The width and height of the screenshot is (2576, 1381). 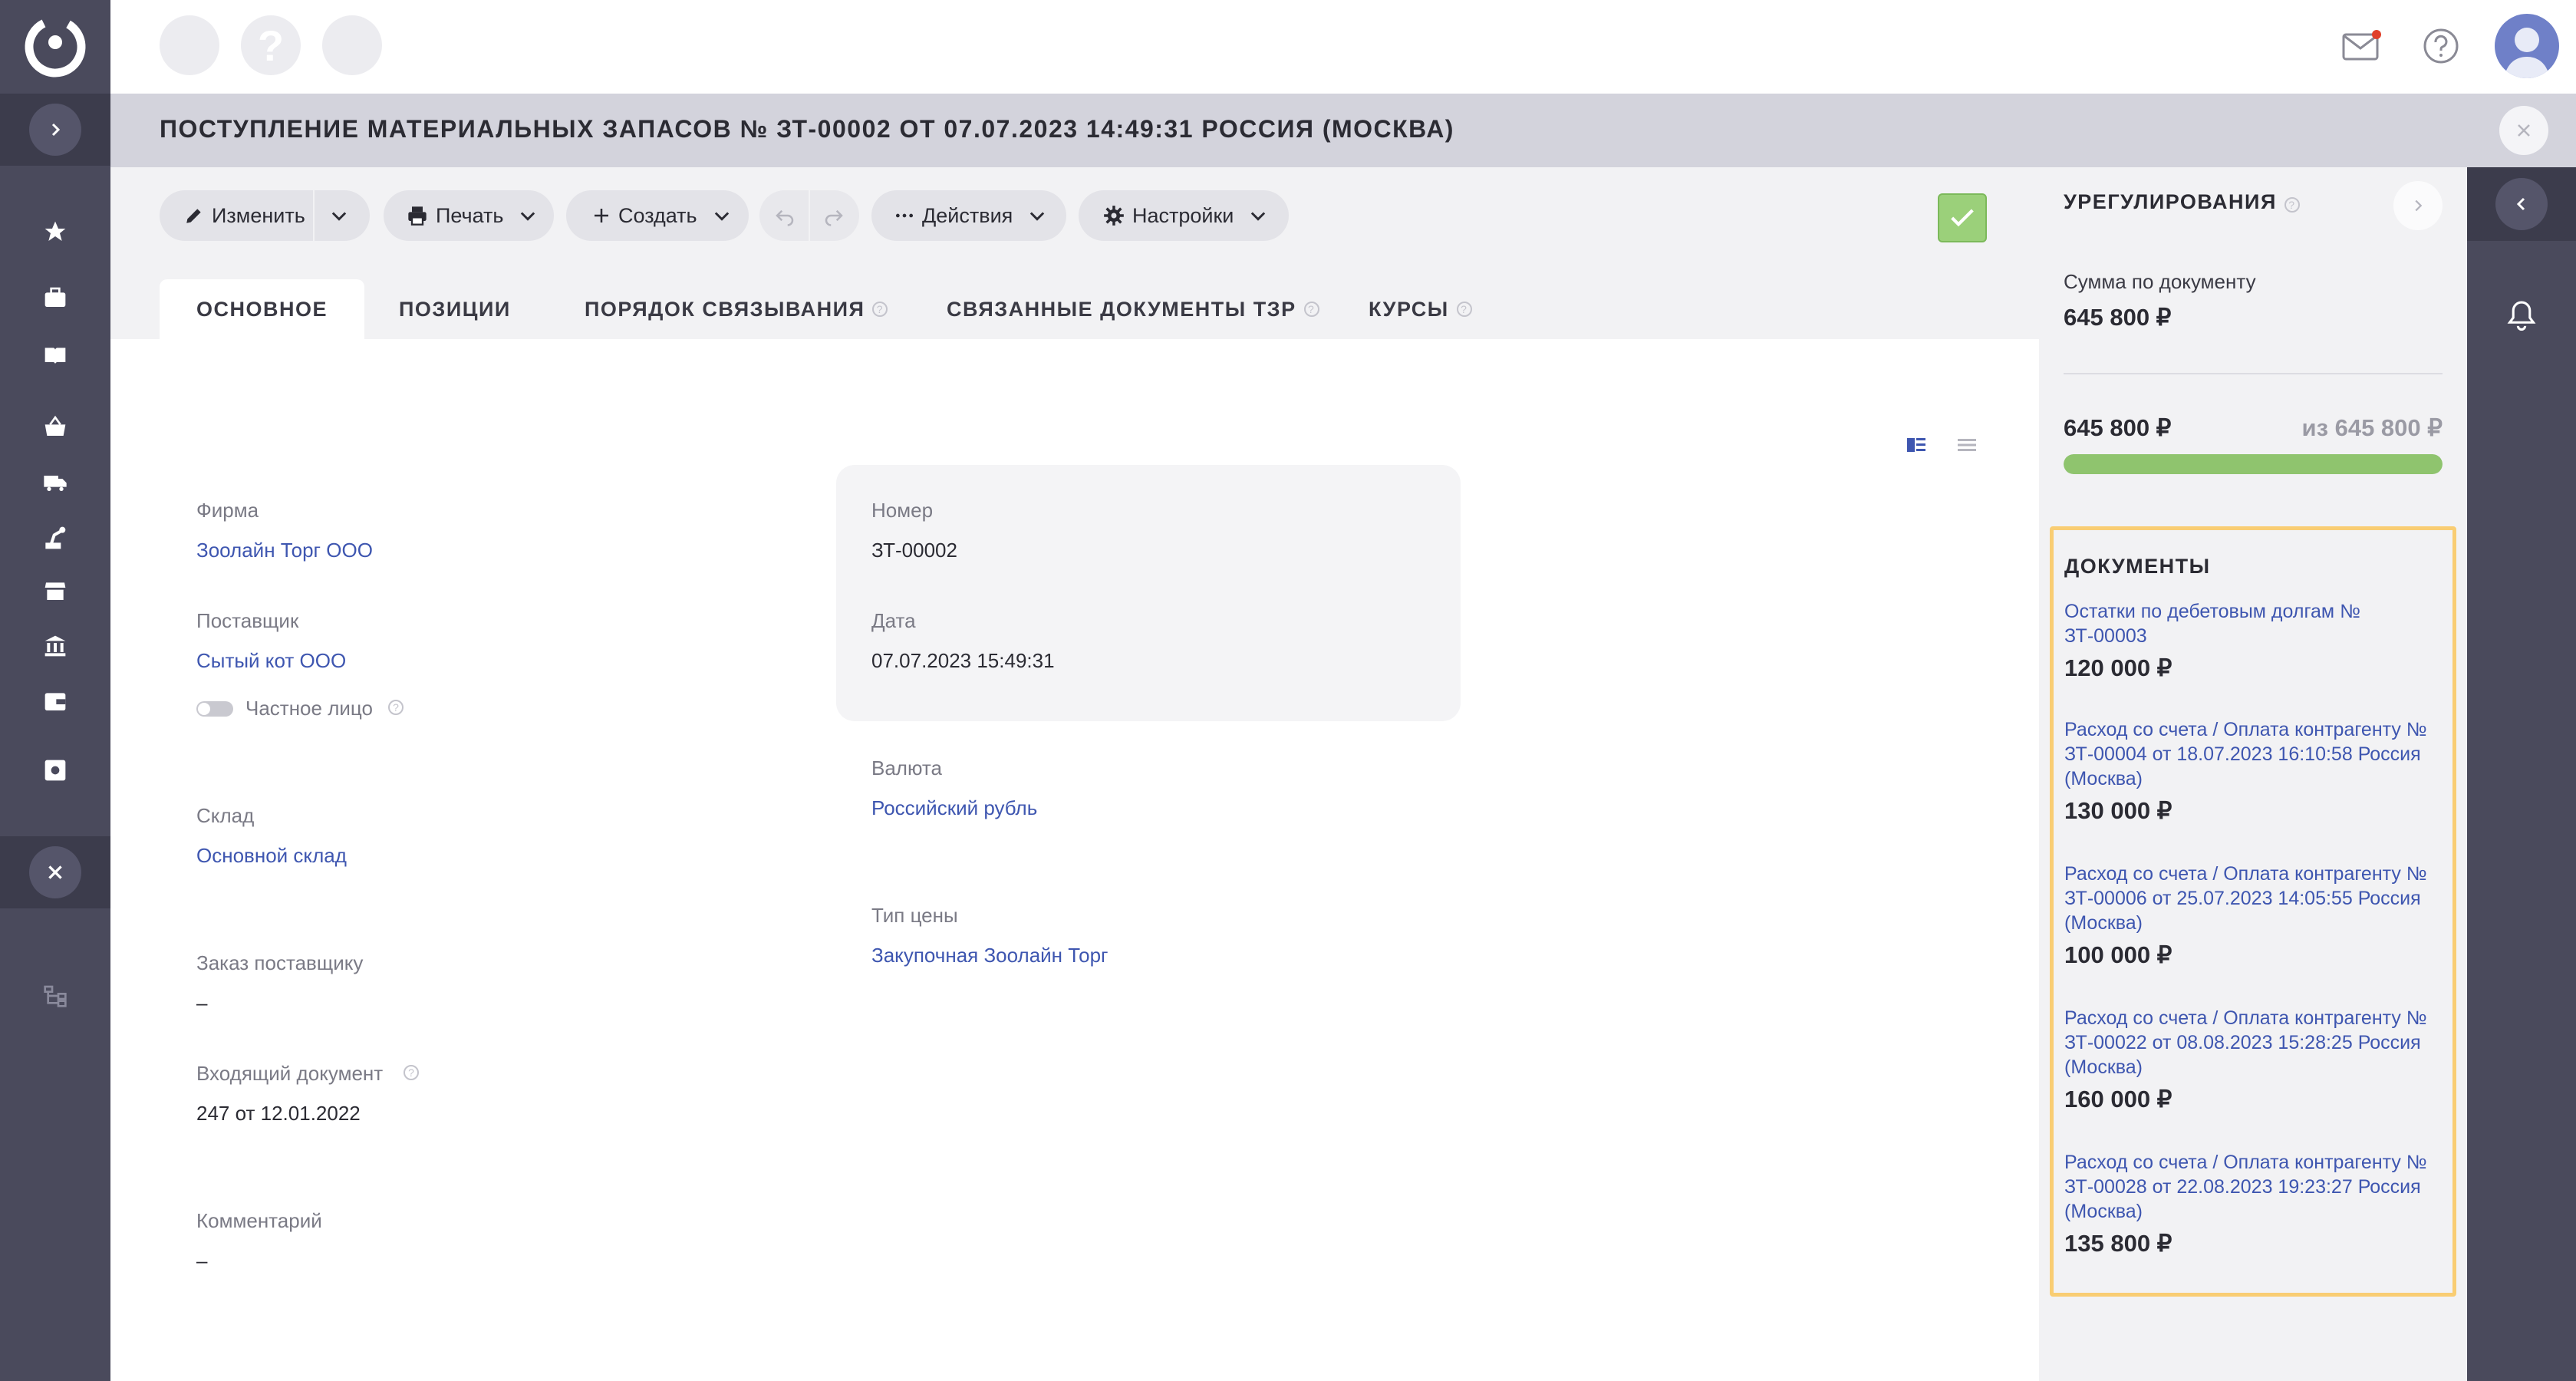 What do you see at coordinates (469, 216) in the screenshot?
I see `print-button: Печать` at bounding box center [469, 216].